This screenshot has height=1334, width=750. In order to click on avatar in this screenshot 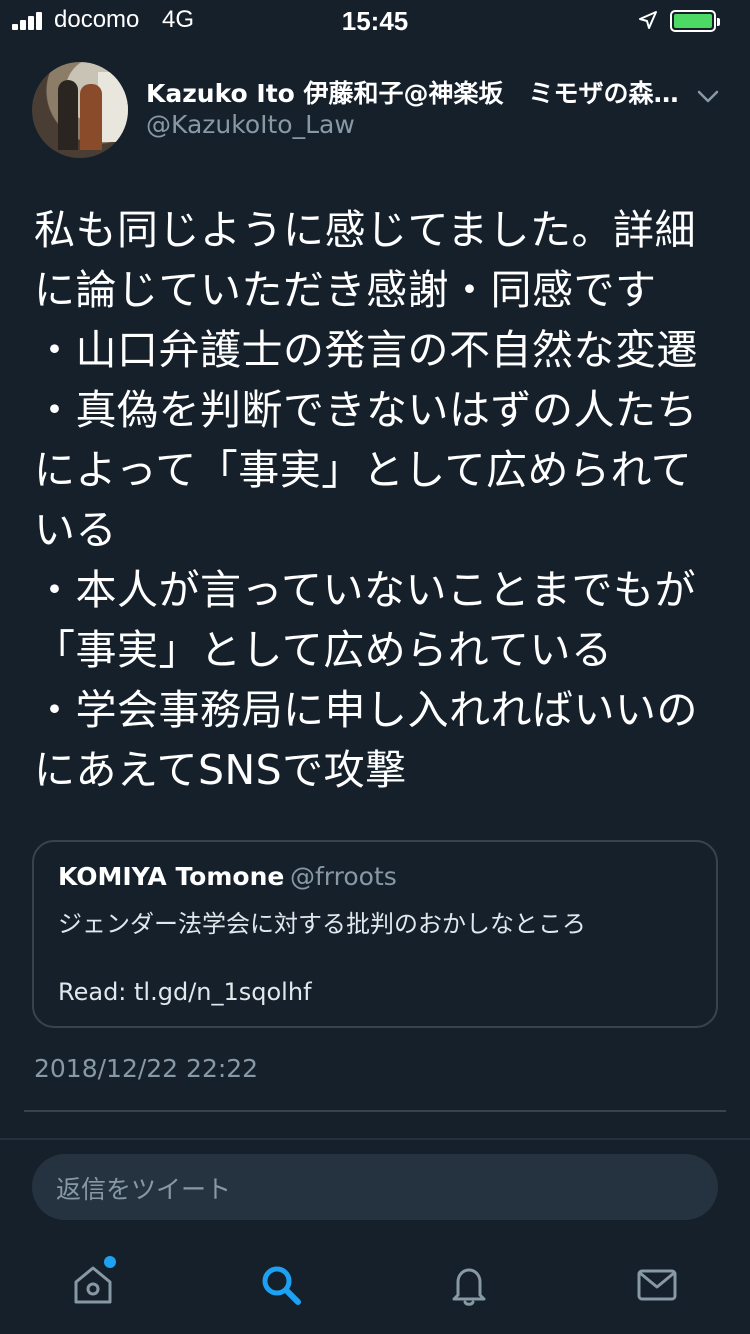, I will do `click(80, 110)`.